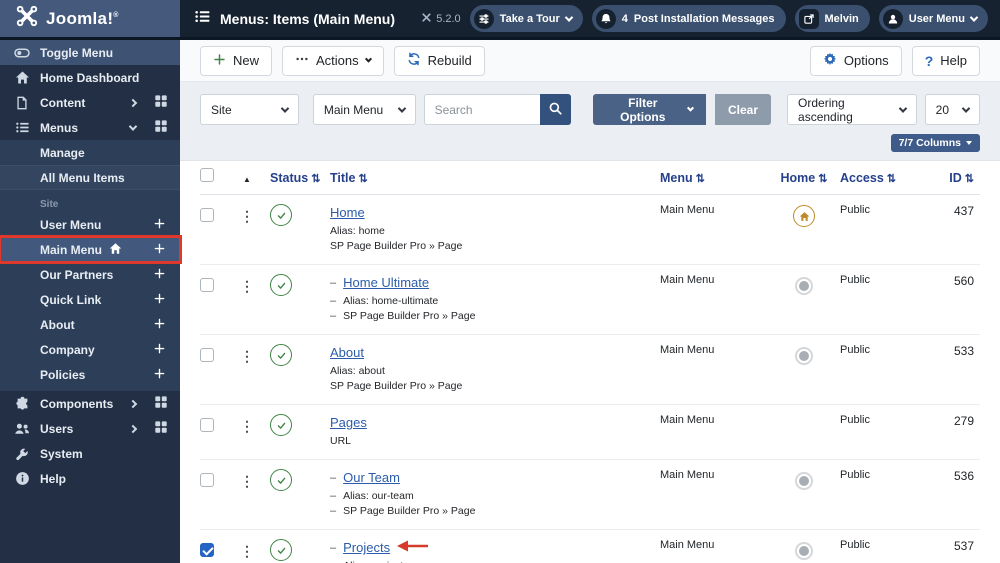 This screenshot has height=563, width=1000. I want to click on sidebar-all-menu-items: All Menu Items, so click(90, 177).